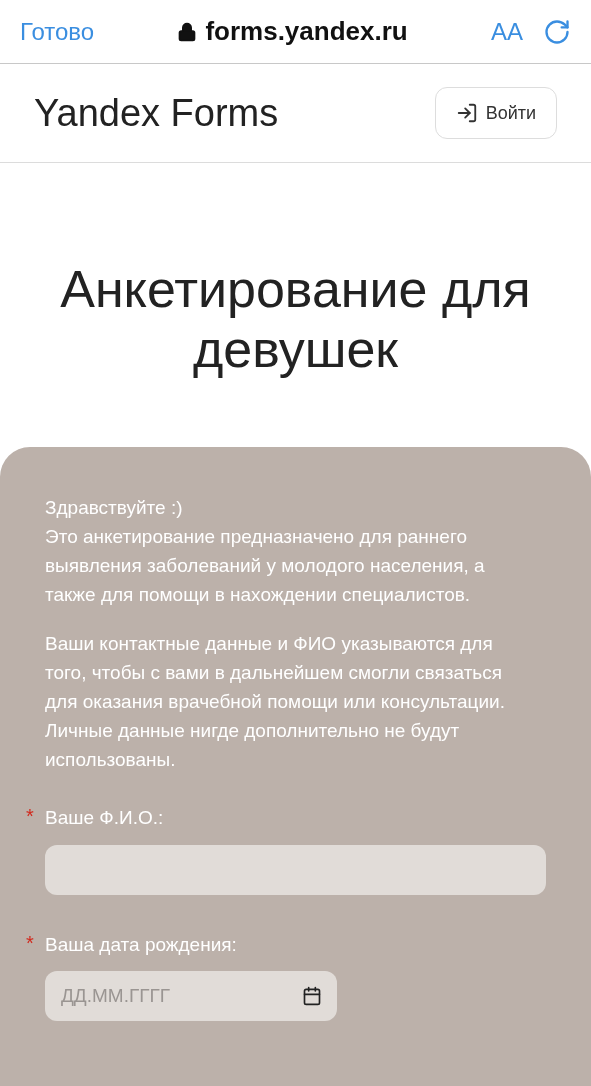 Image resolution: width=591 pixels, height=1086 pixels. What do you see at coordinates (191, 996) in the screenshot?
I see `date-input-field: ДД.ММ.ГГГГ` at bounding box center [191, 996].